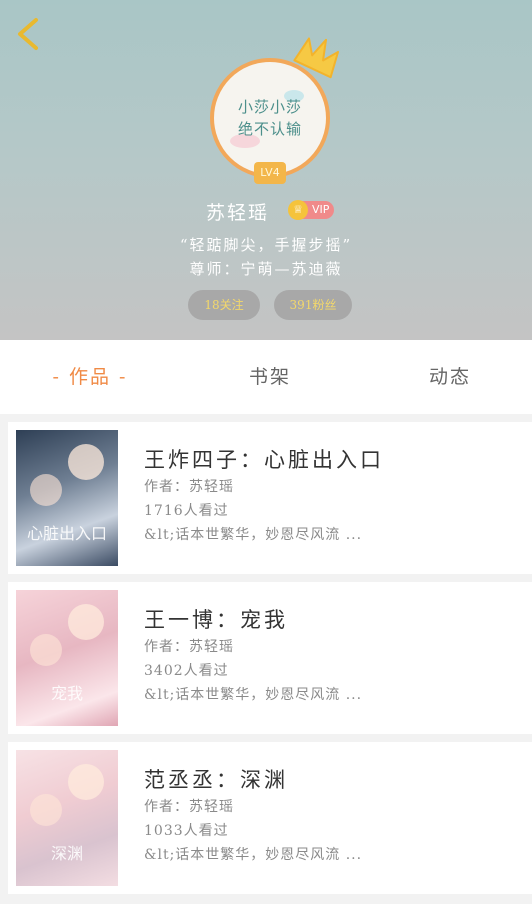 Image resolution: width=532 pixels, height=904 pixels. I want to click on avatar-text-line2: 绝不认输, so click(269, 129).